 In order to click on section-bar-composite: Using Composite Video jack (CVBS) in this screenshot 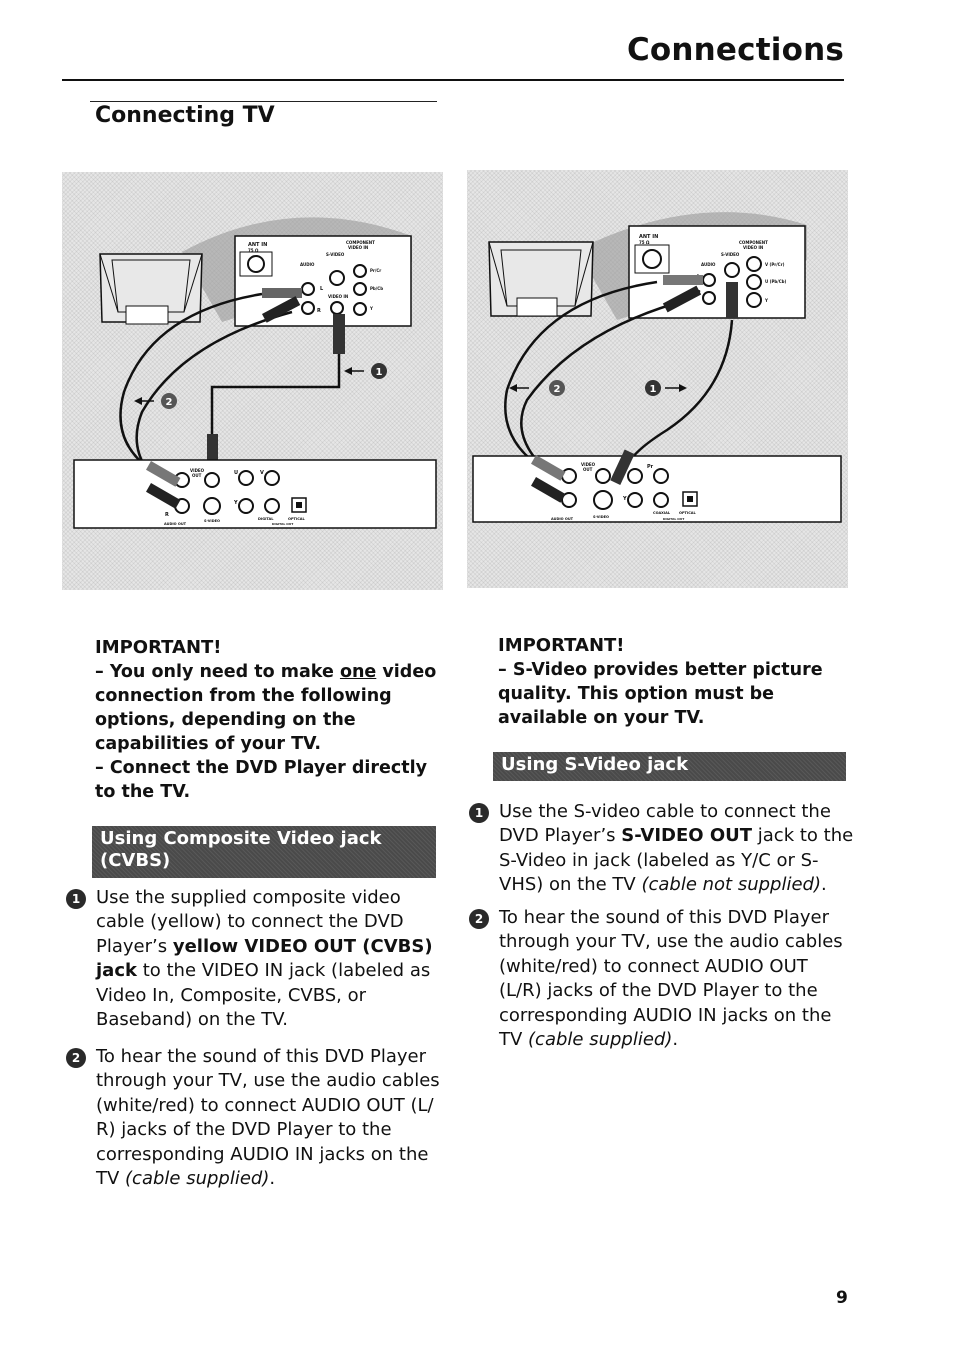, I will do `click(264, 852)`.